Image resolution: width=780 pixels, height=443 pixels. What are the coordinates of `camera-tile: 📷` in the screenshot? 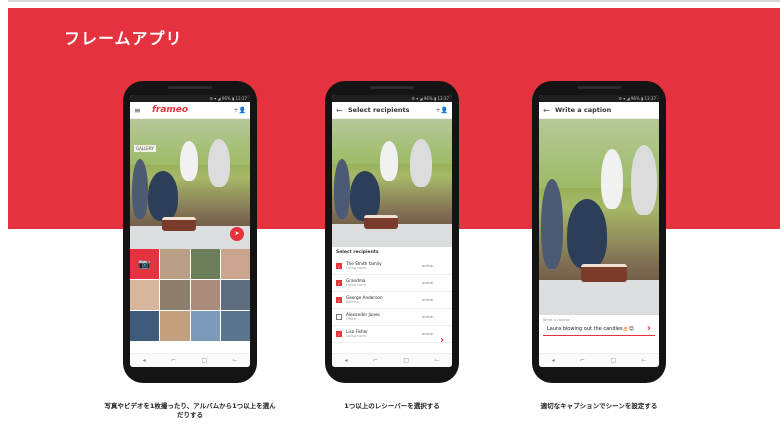 It's located at (145, 264).